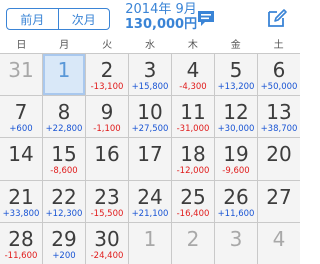  What do you see at coordinates (279, 87) in the screenshot?
I see `day-amount: +50,000` at bounding box center [279, 87].